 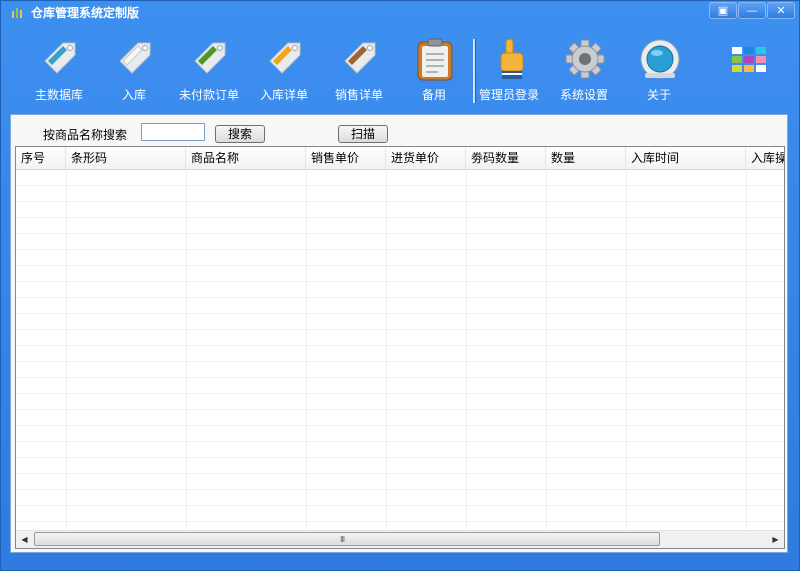 I want to click on toolbar-label: 备用, so click(x=433, y=95).